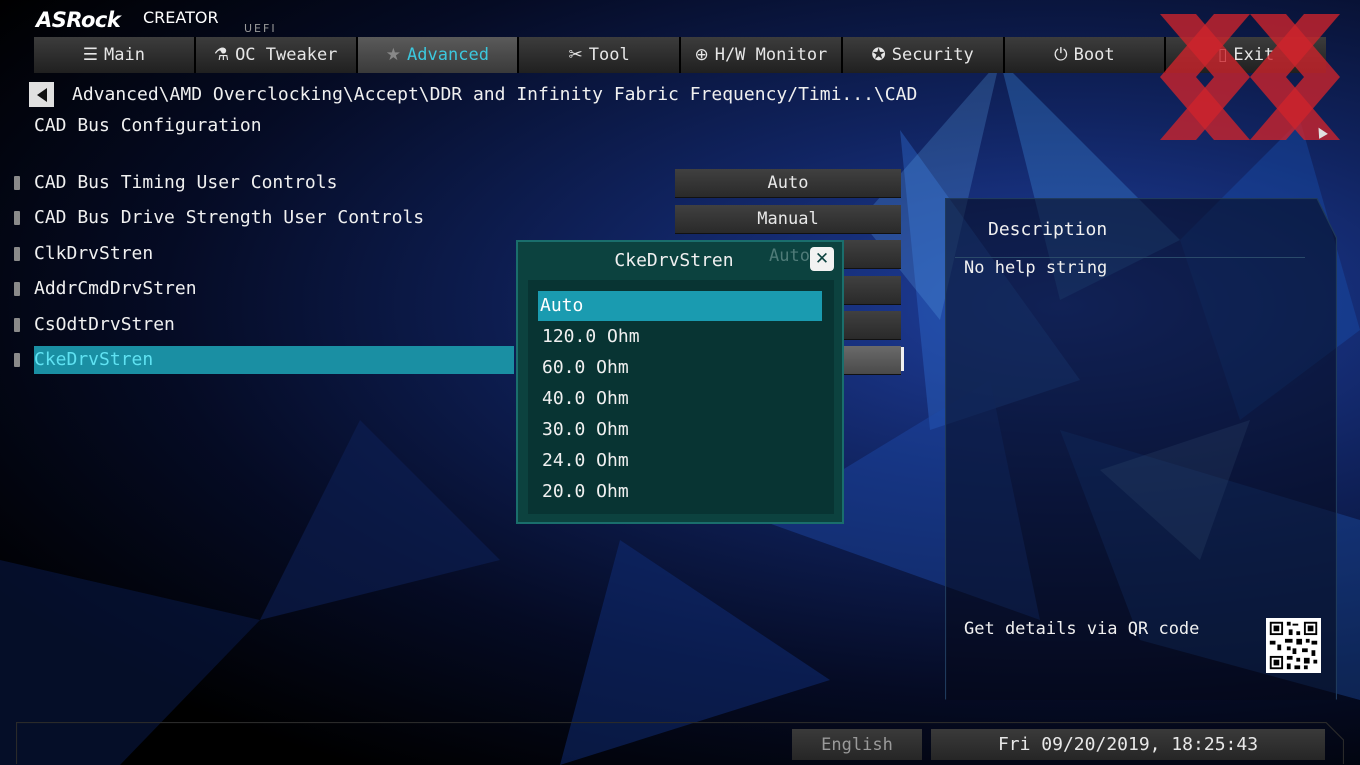 This screenshot has width=1360, height=765. What do you see at coordinates (609, 55) in the screenshot?
I see `tab-label: Tool` at bounding box center [609, 55].